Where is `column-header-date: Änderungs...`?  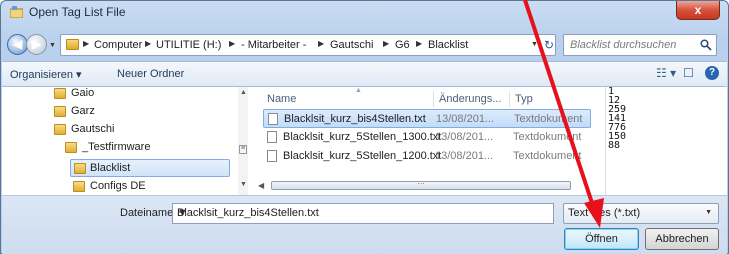 column-header-date: Änderungs... is located at coordinates (470, 99).